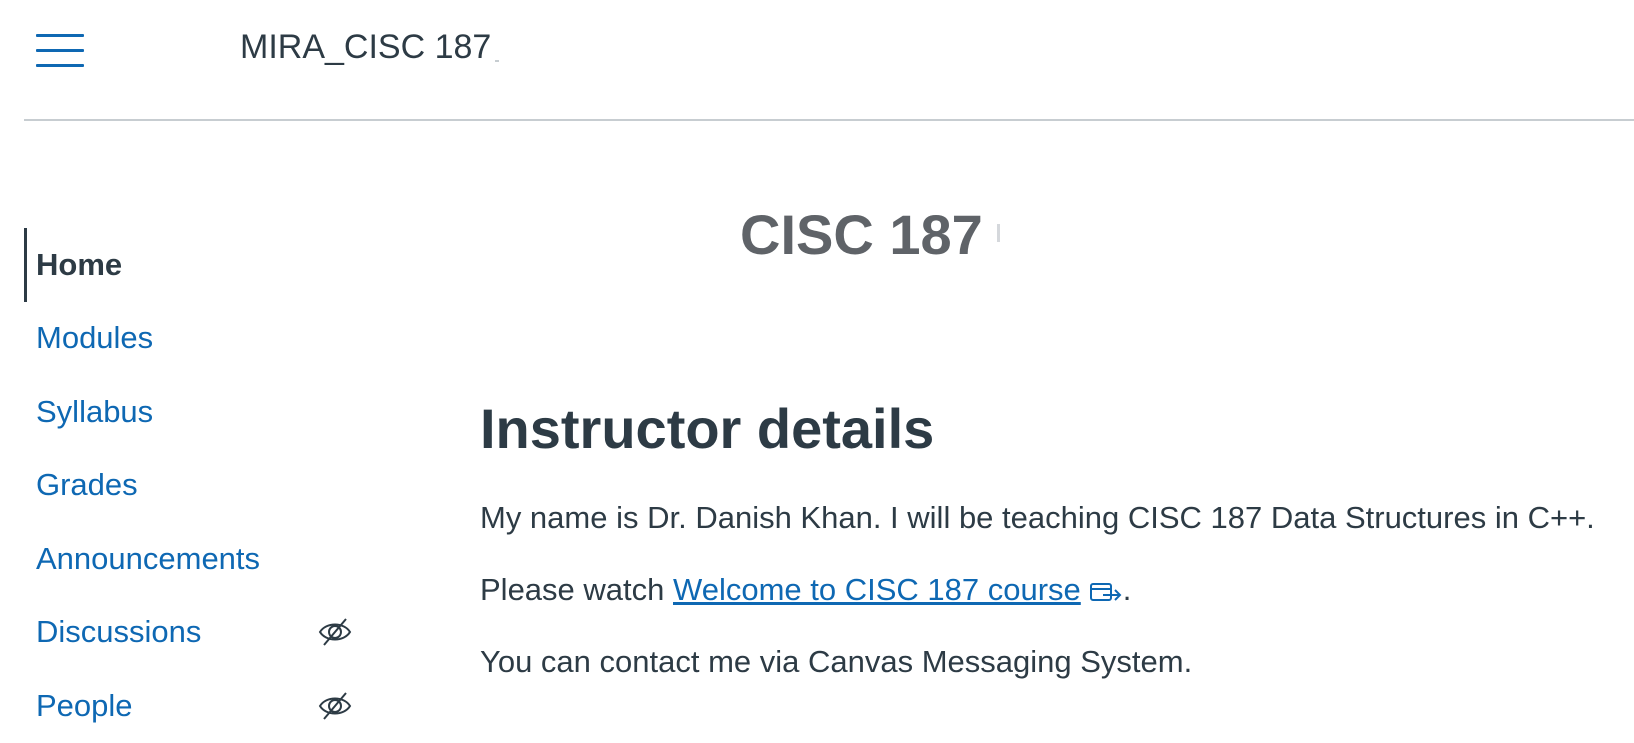  I want to click on watch-suffix-text: ., so click(1127, 589).